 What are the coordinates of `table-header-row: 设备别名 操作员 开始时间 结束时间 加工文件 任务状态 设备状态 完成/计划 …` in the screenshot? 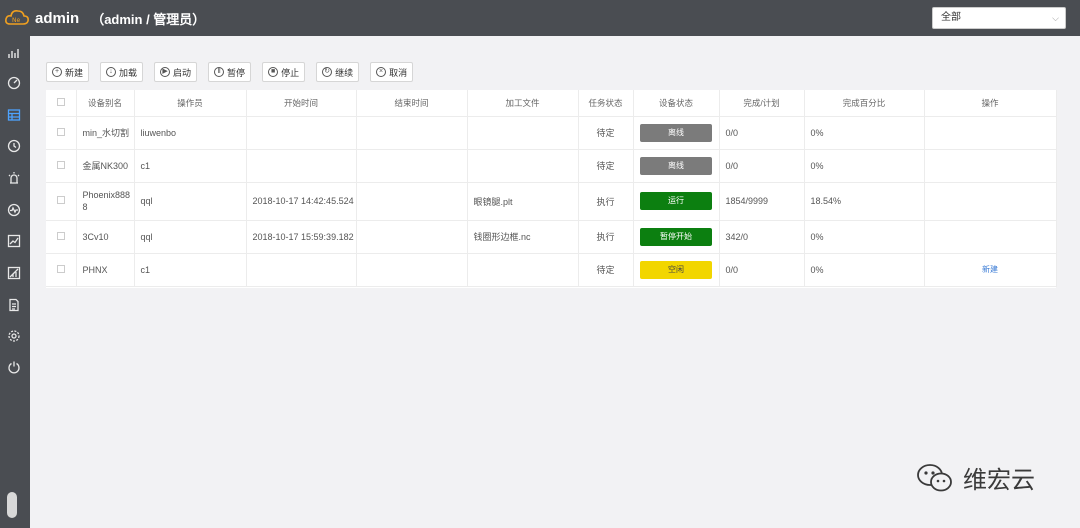 It's located at (551, 103).